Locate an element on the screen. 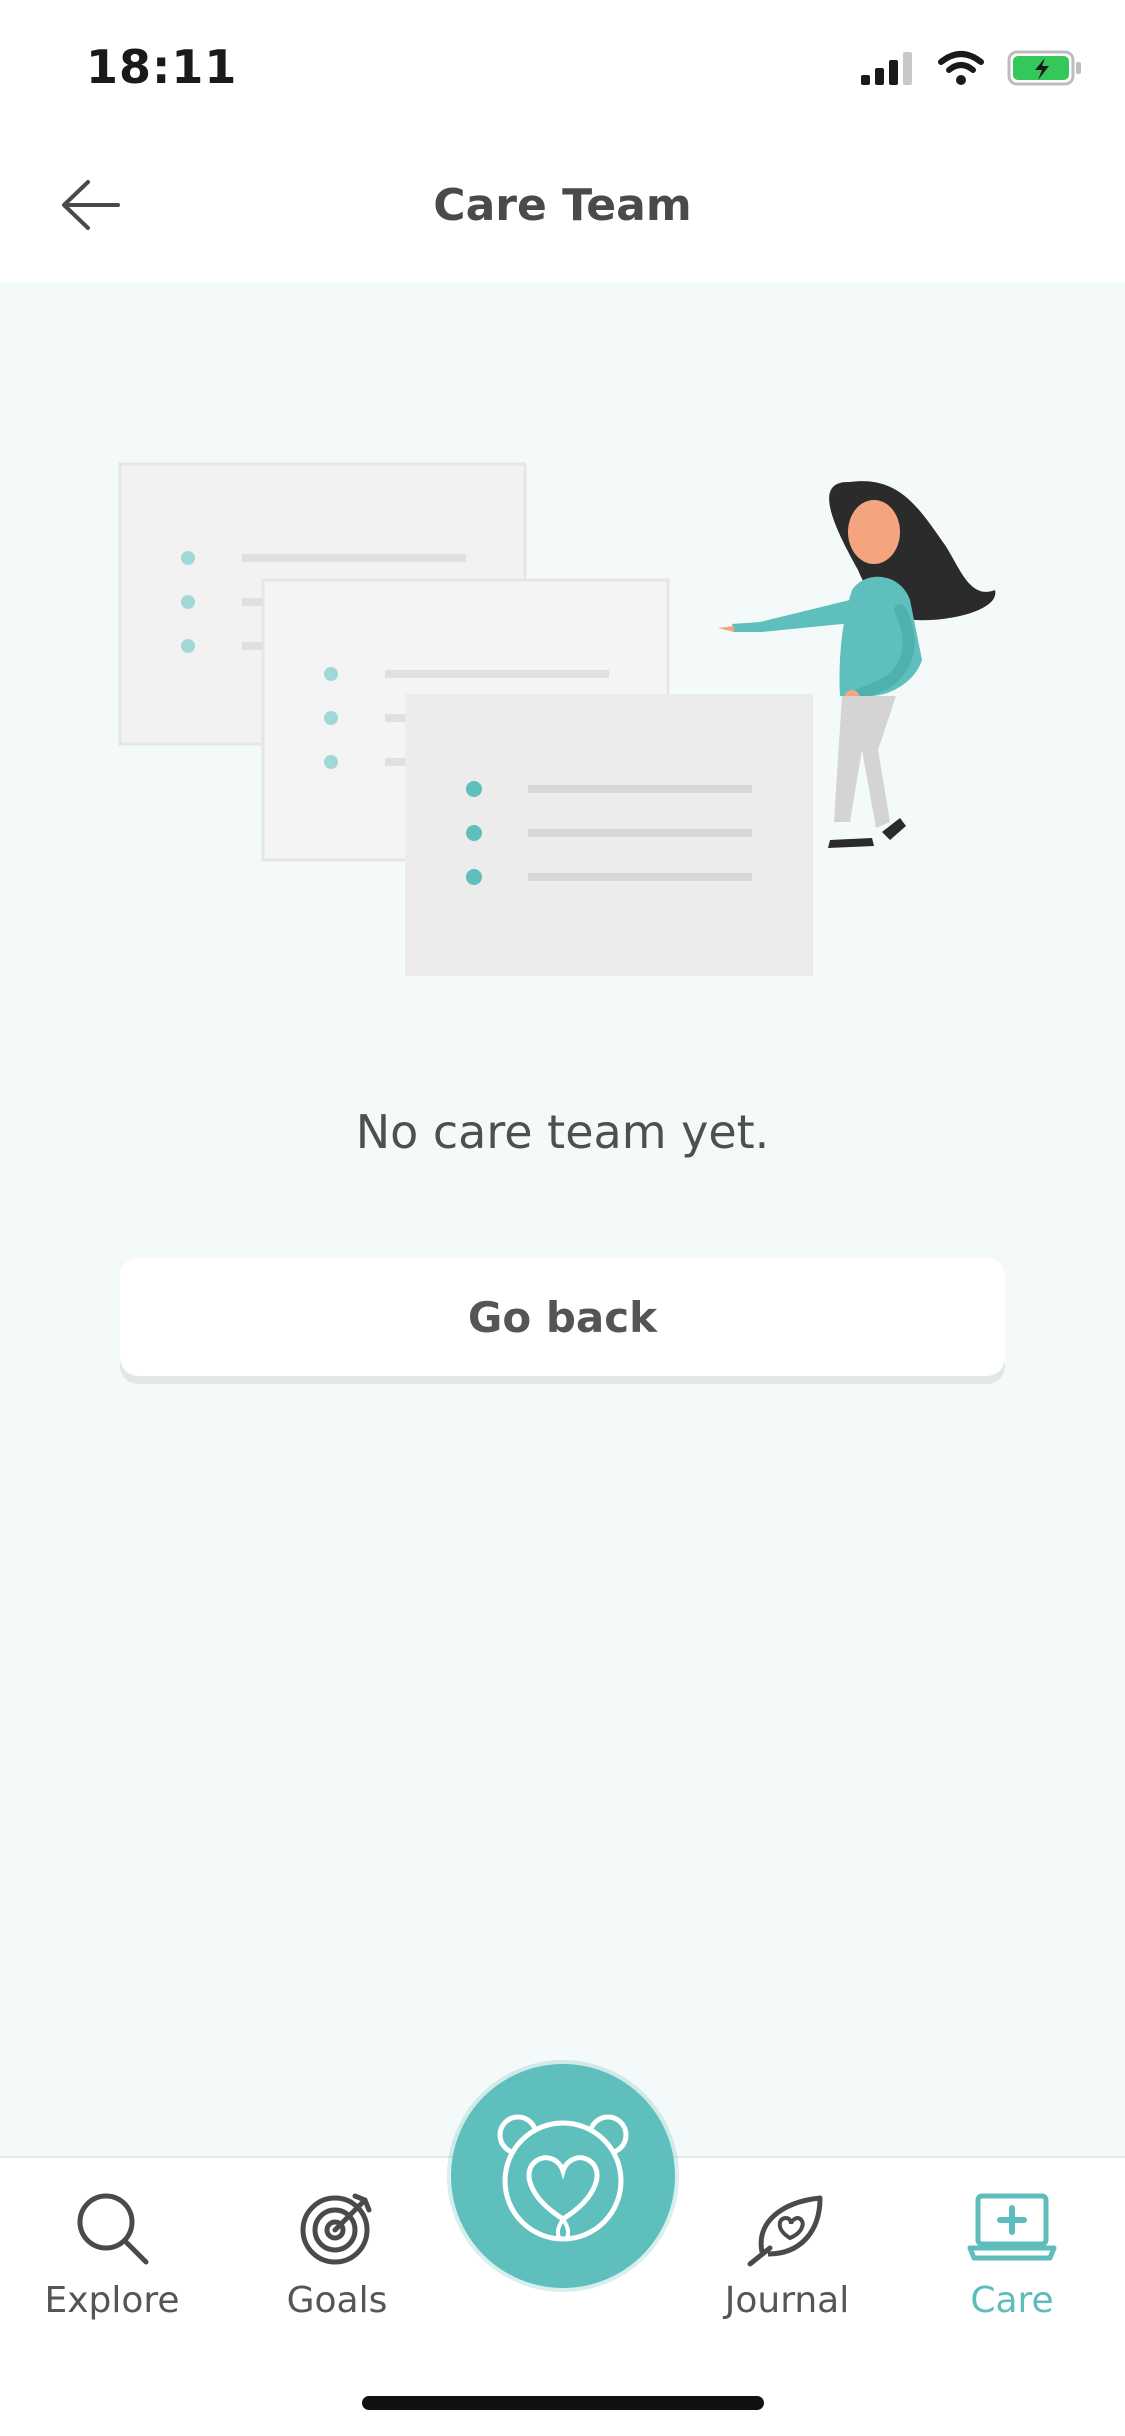  wifi-icon is located at coordinates (961, 68).